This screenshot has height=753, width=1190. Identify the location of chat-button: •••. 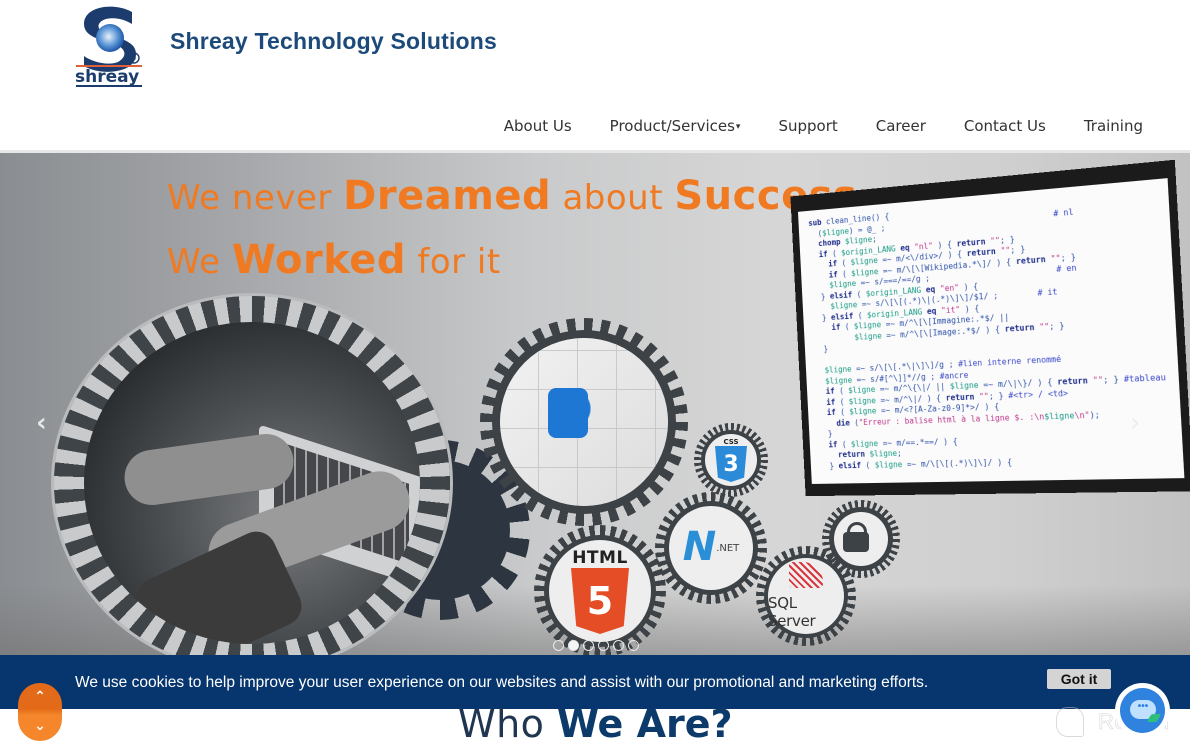
(1142, 710).